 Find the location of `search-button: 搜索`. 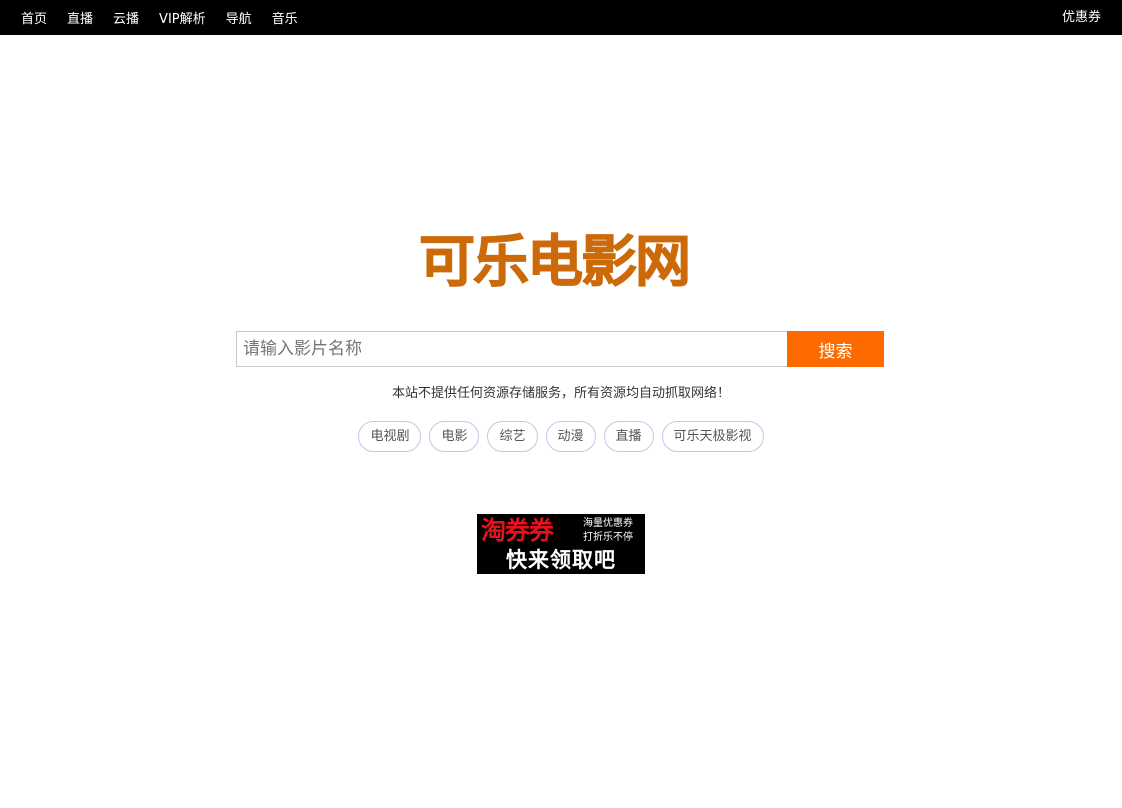

search-button: 搜索 is located at coordinates (835, 349).